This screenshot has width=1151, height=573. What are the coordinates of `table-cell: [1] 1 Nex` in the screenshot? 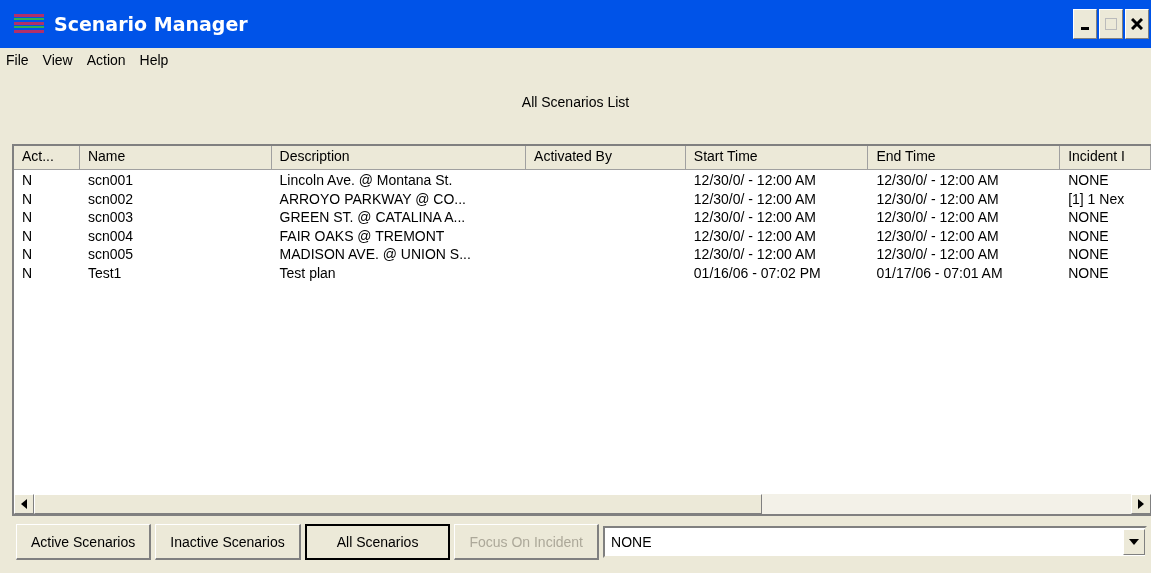 It's located at (1096, 198).